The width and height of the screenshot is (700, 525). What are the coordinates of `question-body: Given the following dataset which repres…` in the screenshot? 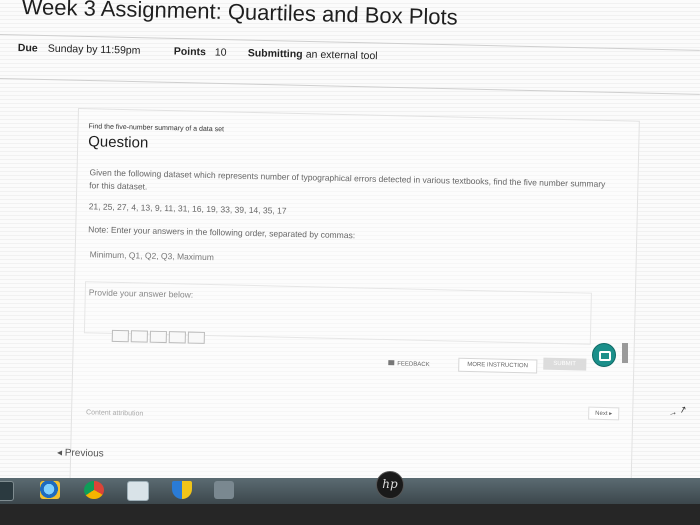 It's located at (347, 179).